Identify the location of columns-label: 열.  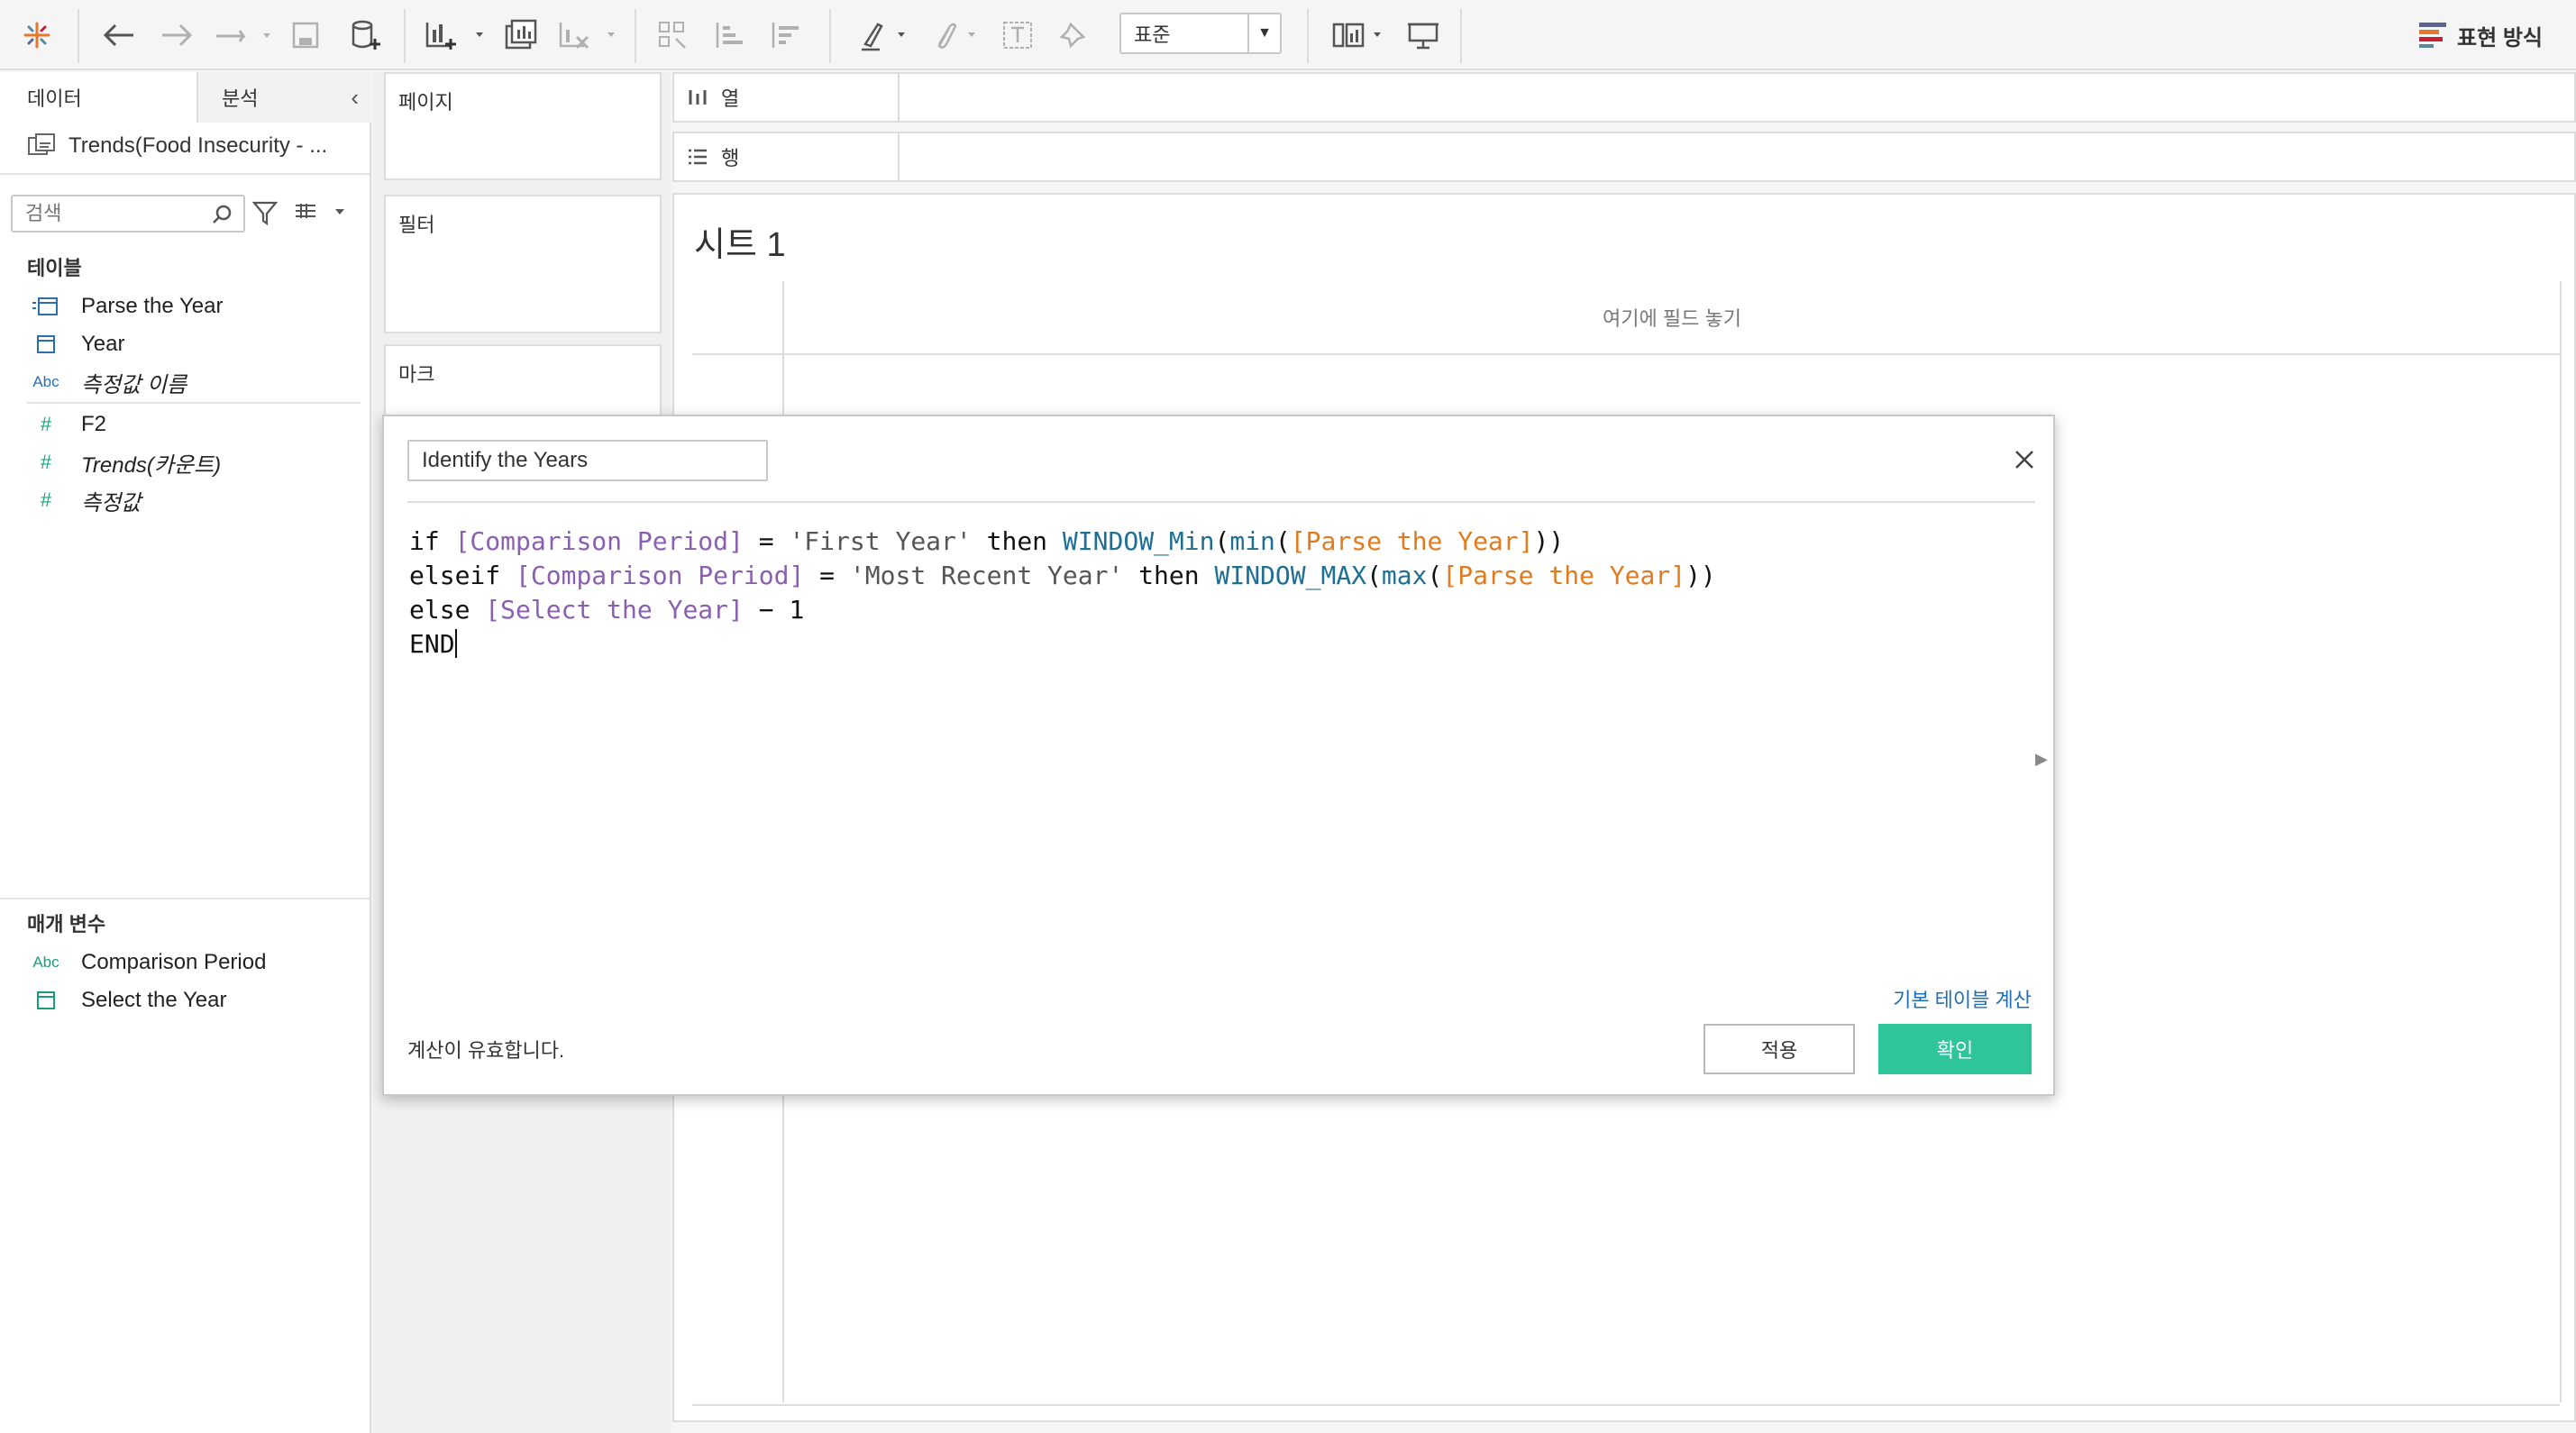
(730, 98).